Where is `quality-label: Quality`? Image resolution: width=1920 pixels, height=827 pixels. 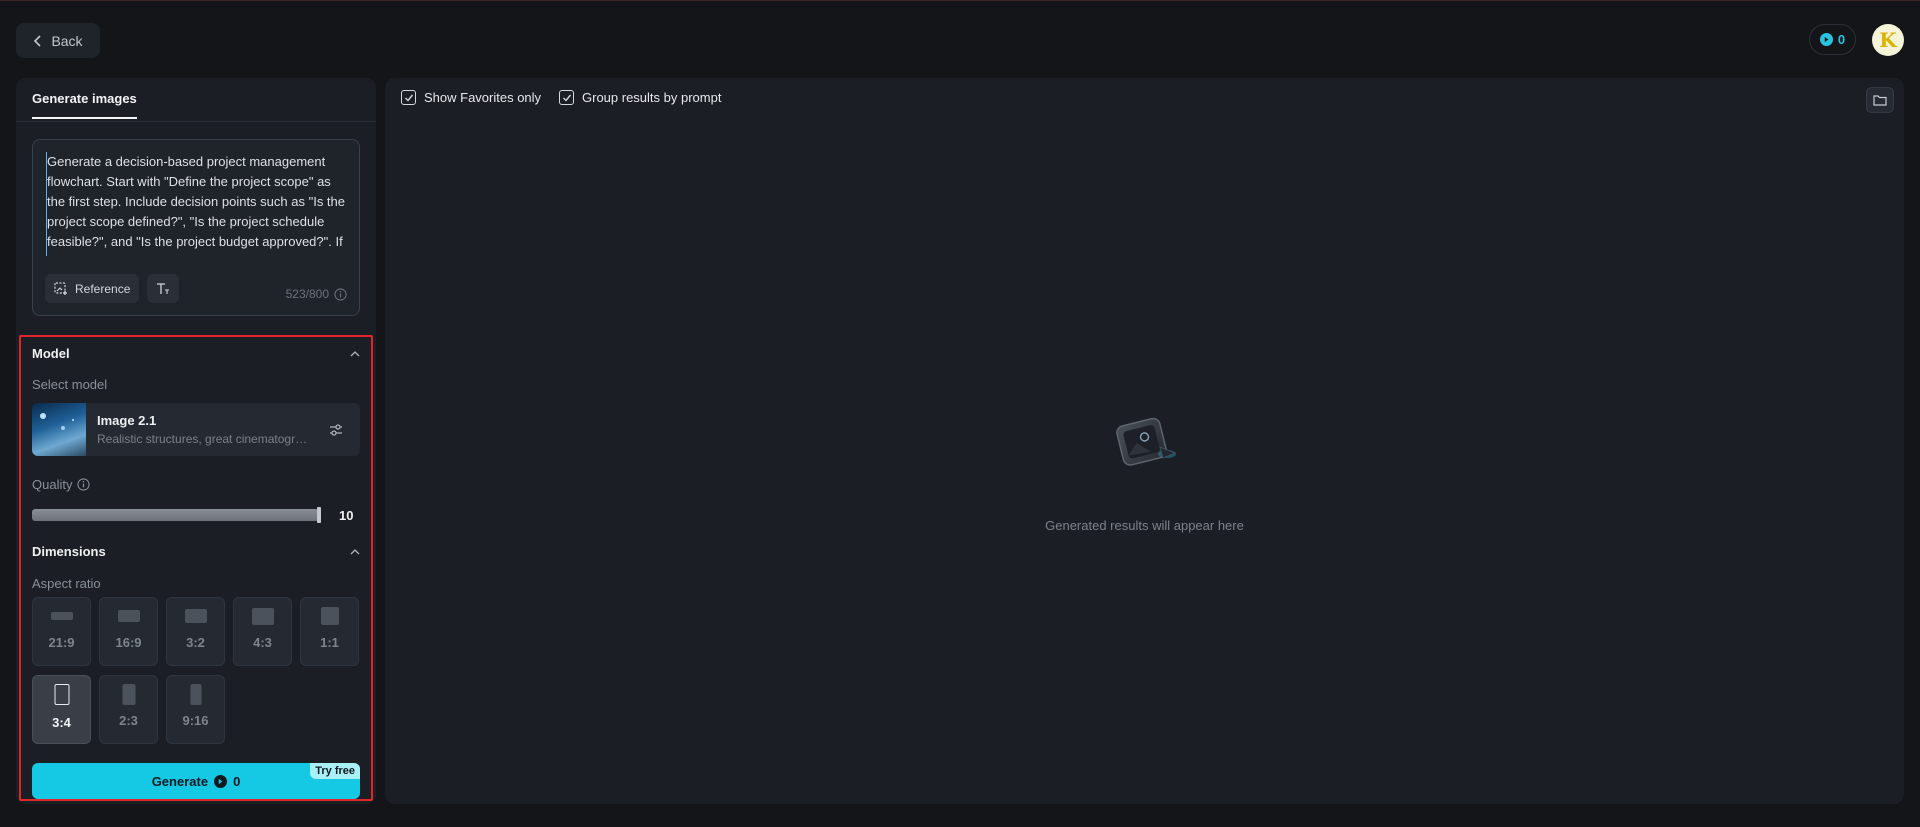
quality-label: Quality is located at coordinates (52, 484).